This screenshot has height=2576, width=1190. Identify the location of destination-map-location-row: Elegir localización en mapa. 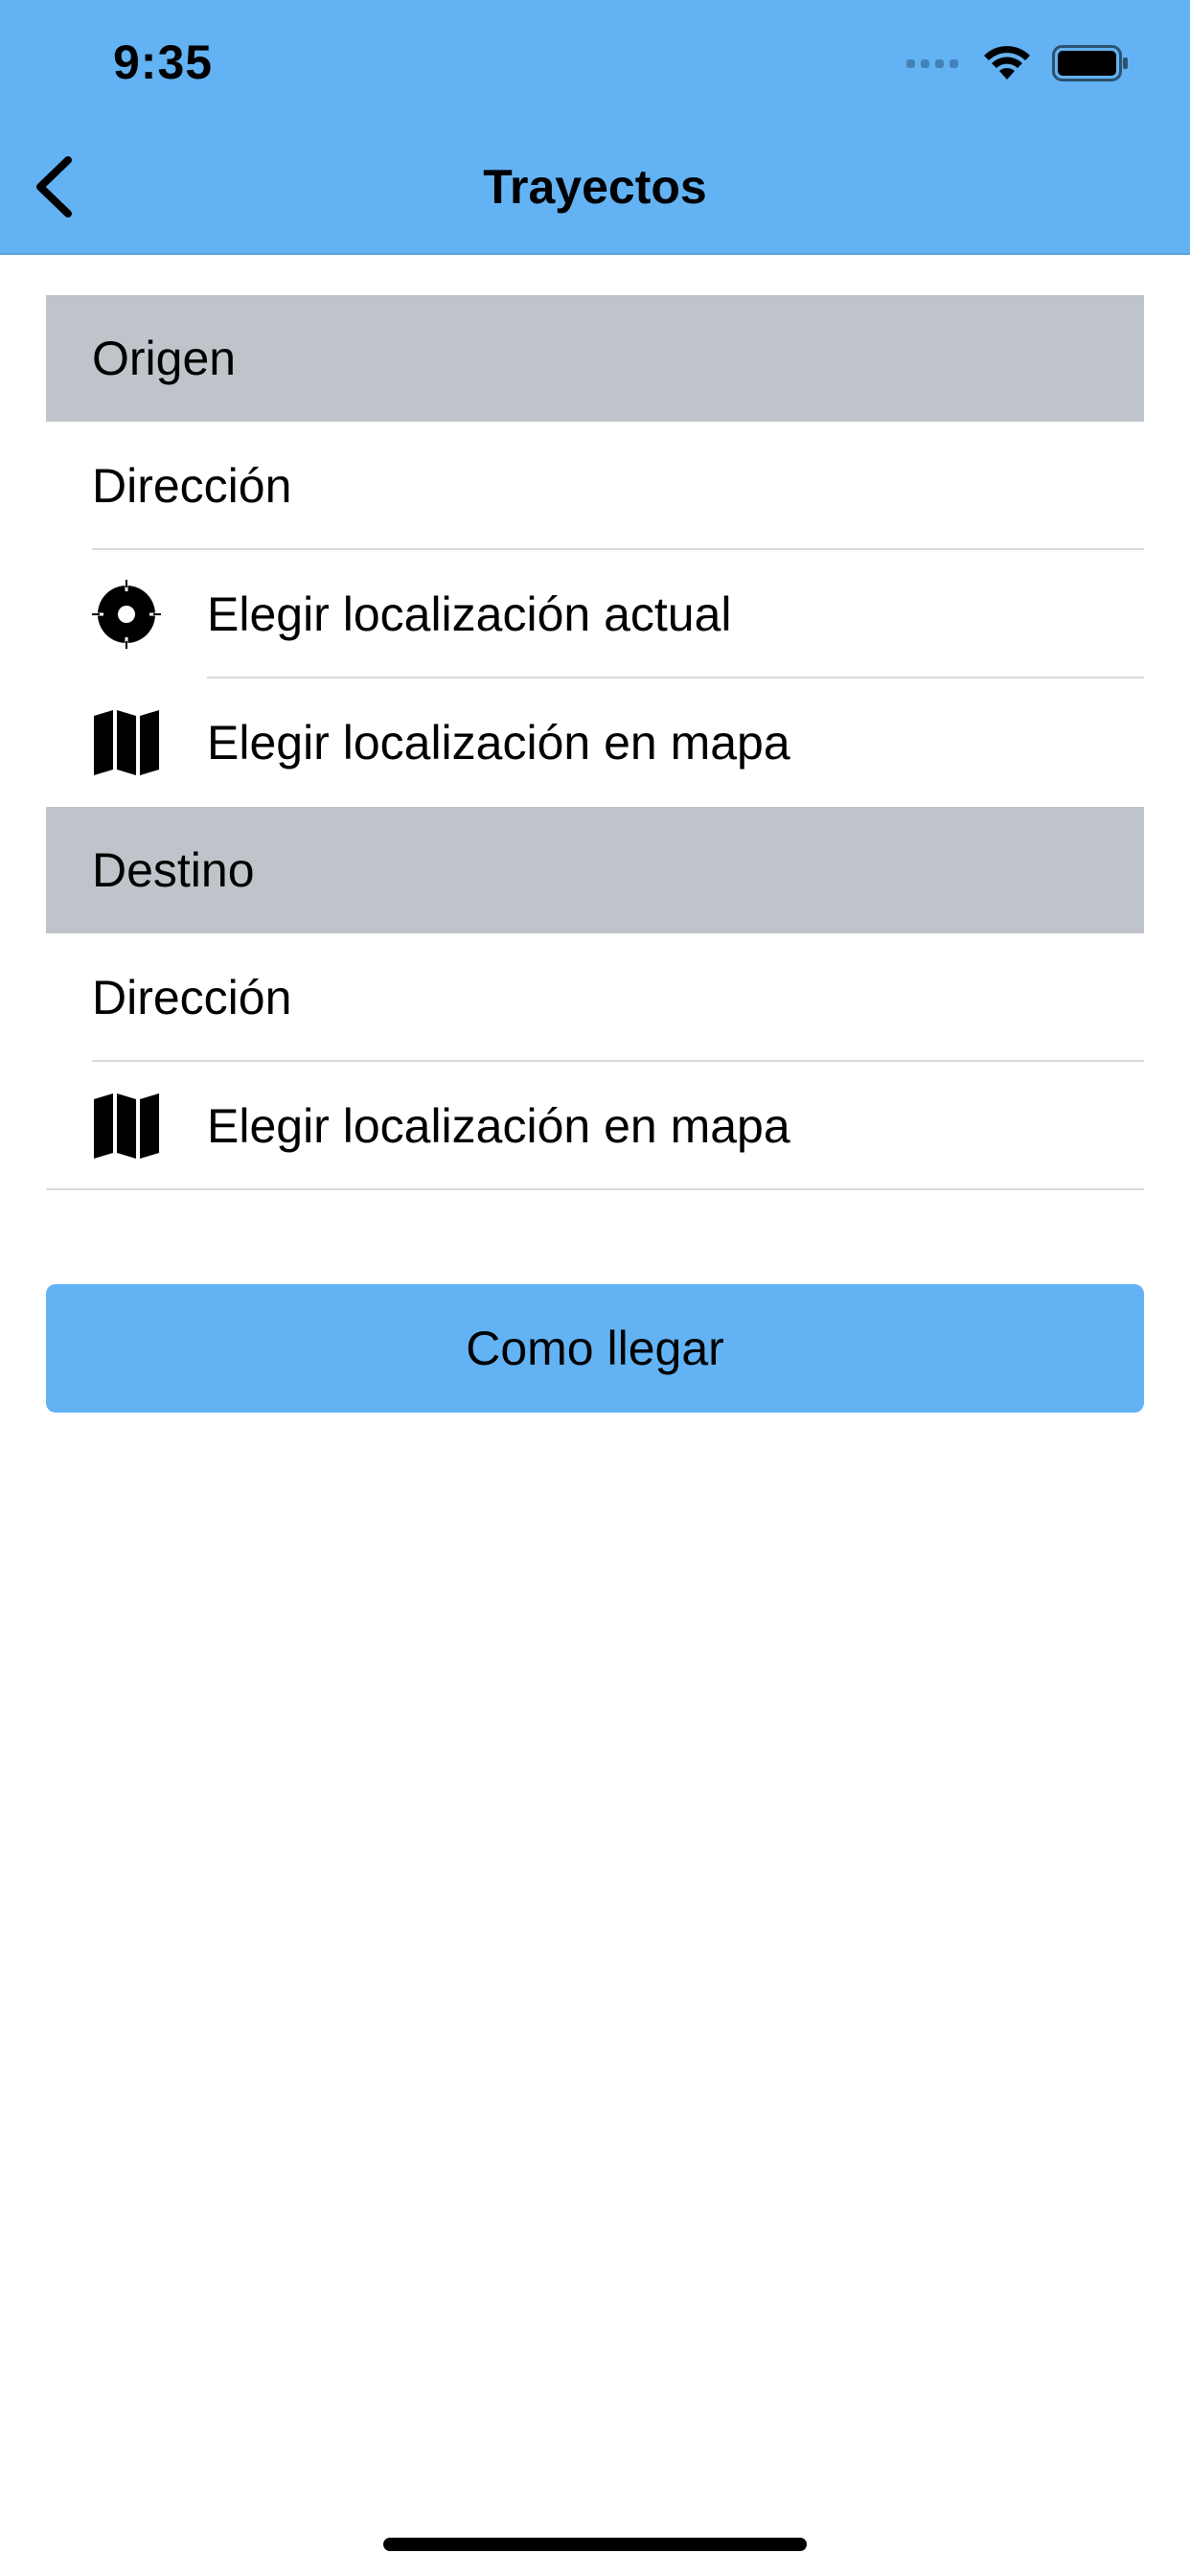
(595, 1126).